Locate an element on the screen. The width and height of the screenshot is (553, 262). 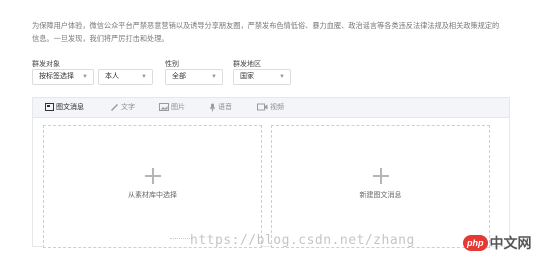
php-logo-badge: php is located at coordinates (475, 243).